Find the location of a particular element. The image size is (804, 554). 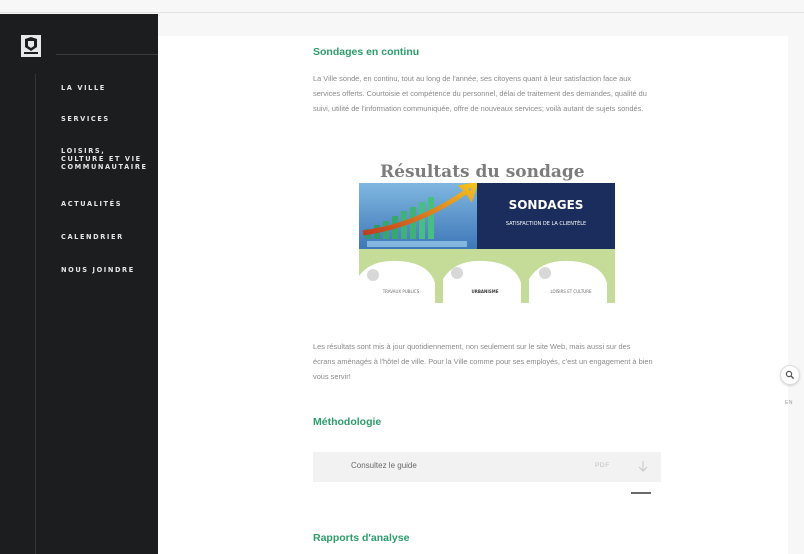

guide-download-row: Consultez le guide PDF is located at coordinates (487, 473).